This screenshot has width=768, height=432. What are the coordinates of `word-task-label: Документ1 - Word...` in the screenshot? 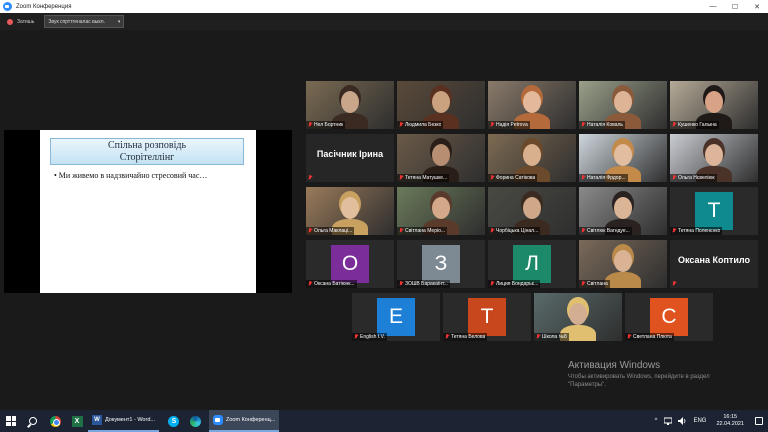 It's located at (130, 420).